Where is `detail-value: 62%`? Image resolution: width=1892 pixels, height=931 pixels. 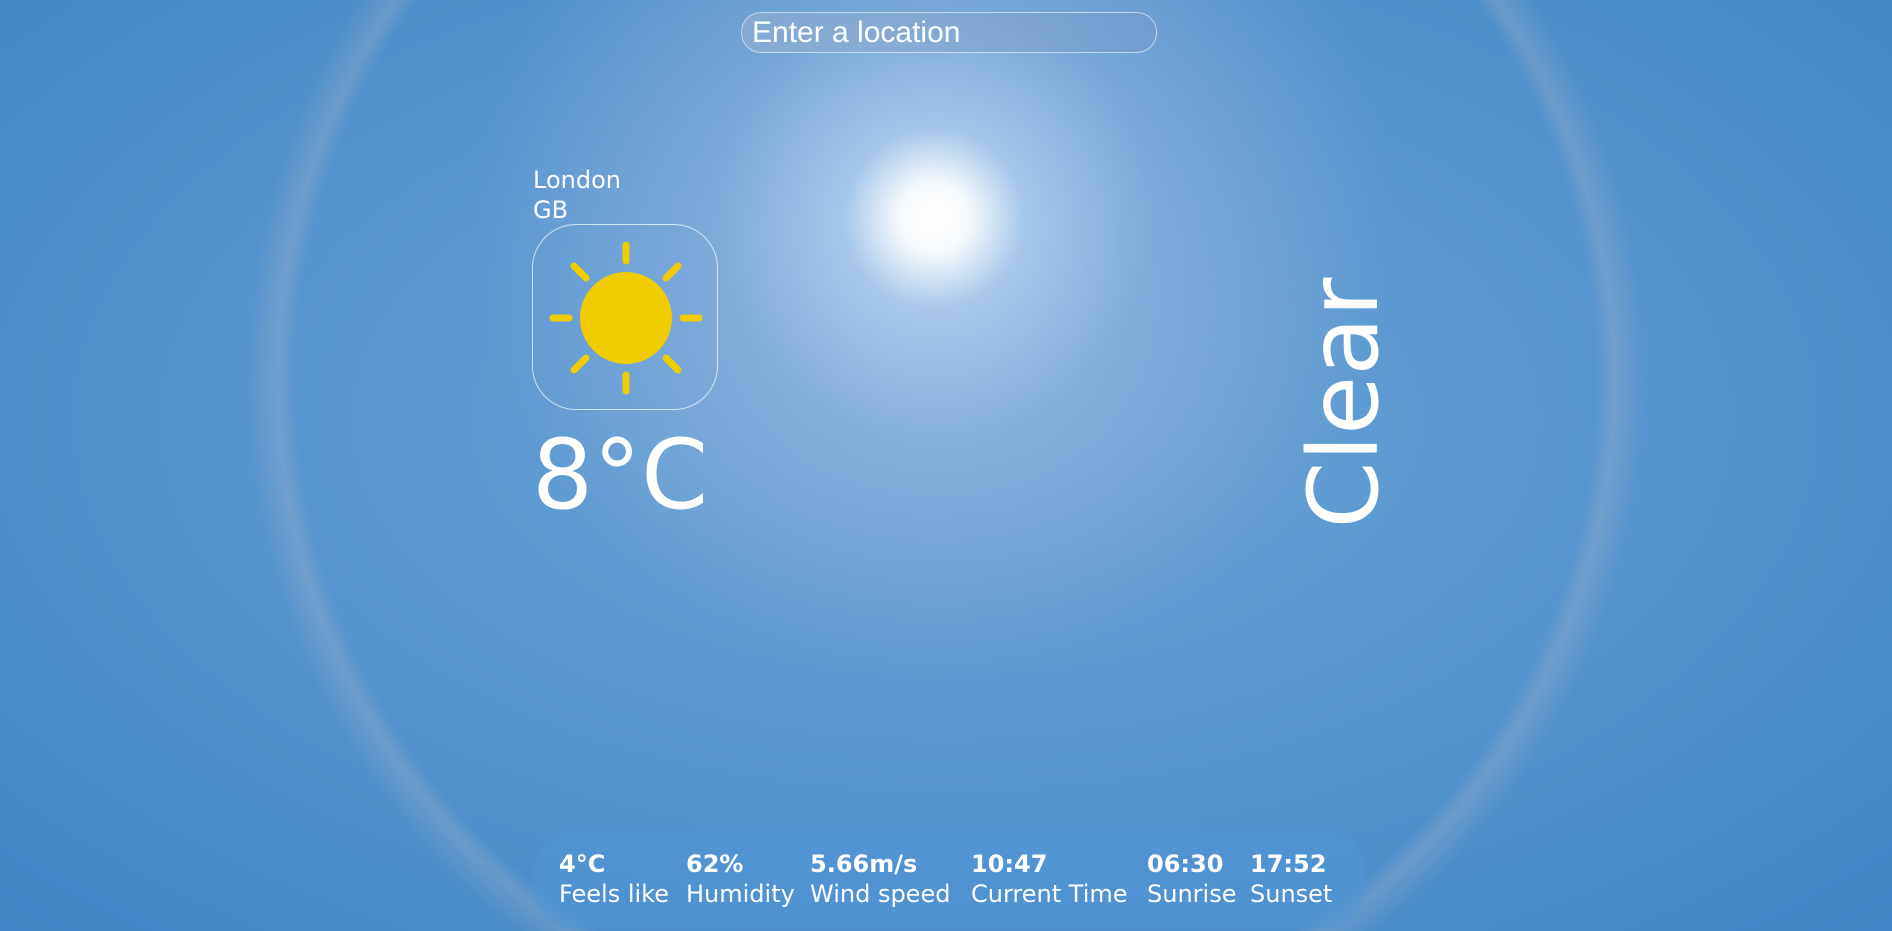 detail-value: 62% is located at coordinates (715, 864).